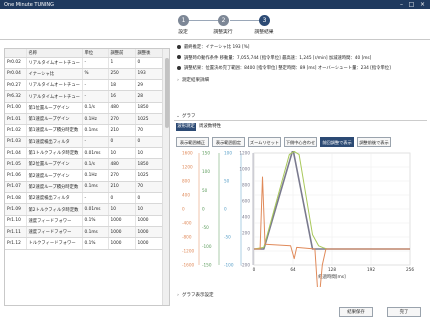 This screenshot has width=430, height=322. Describe the element at coordinates (54, 175) in the screenshot. I see `table-cell: 第2速度ループゲイン` at that location.